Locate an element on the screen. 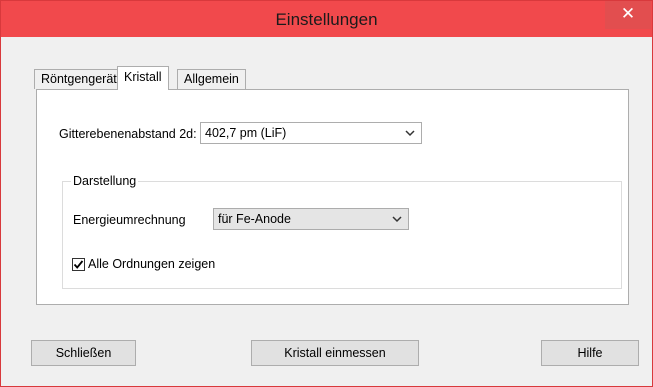 The image size is (653, 387). tab-kristall: Kristall is located at coordinates (143, 78).